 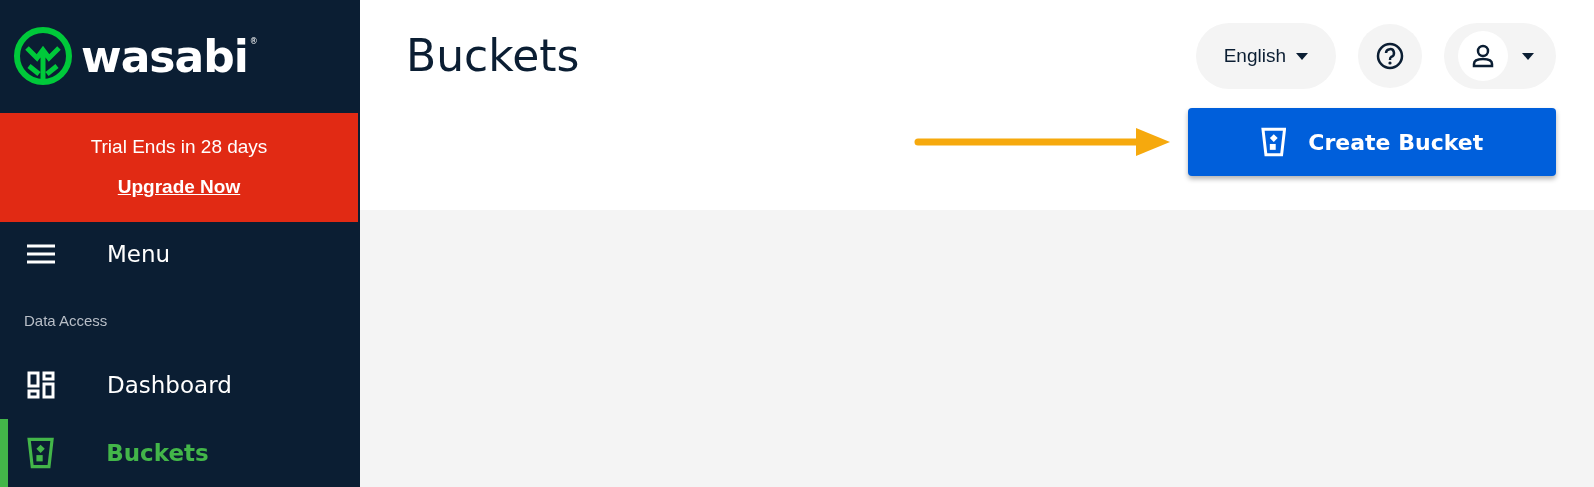 What do you see at coordinates (139, 254) in the screenshot?
I see `menu-label: Menu` at bounding box center [139, 254].